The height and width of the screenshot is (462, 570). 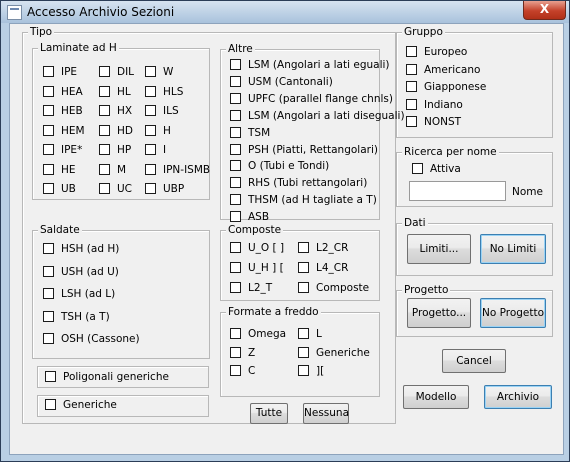 I want to click on nome-input, so click(x=457, y=191).